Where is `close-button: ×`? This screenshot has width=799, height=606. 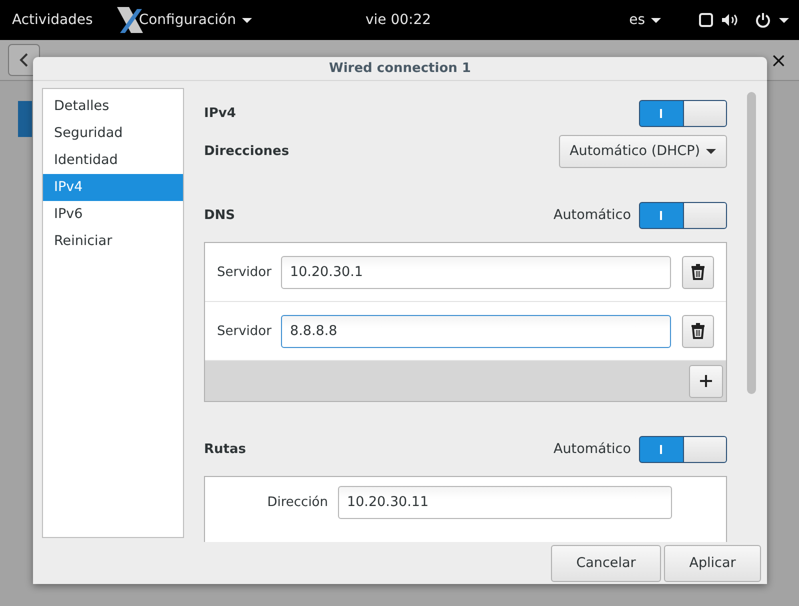 close-button: × is located at coordinates (778, 60).